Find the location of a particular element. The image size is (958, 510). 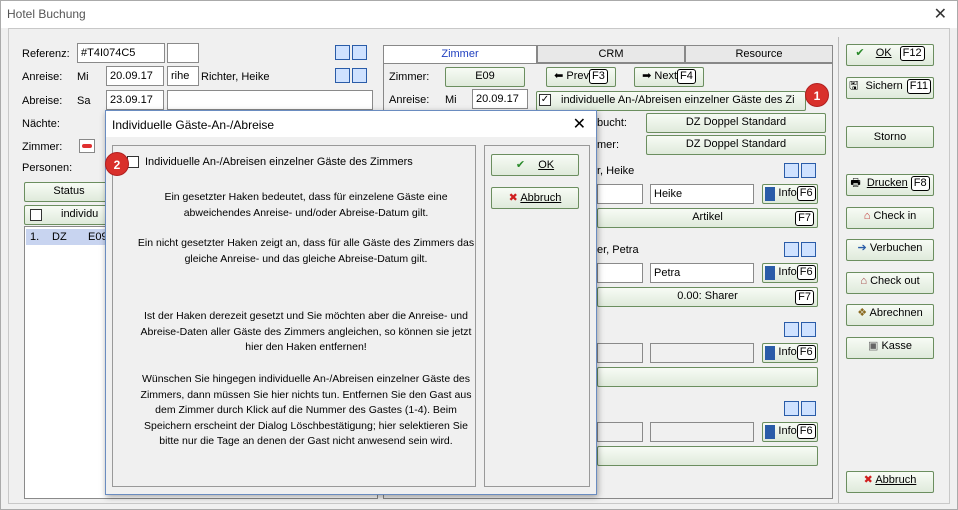

sharer-label: 0.00: Sharer is located at coordinates (707, 296).